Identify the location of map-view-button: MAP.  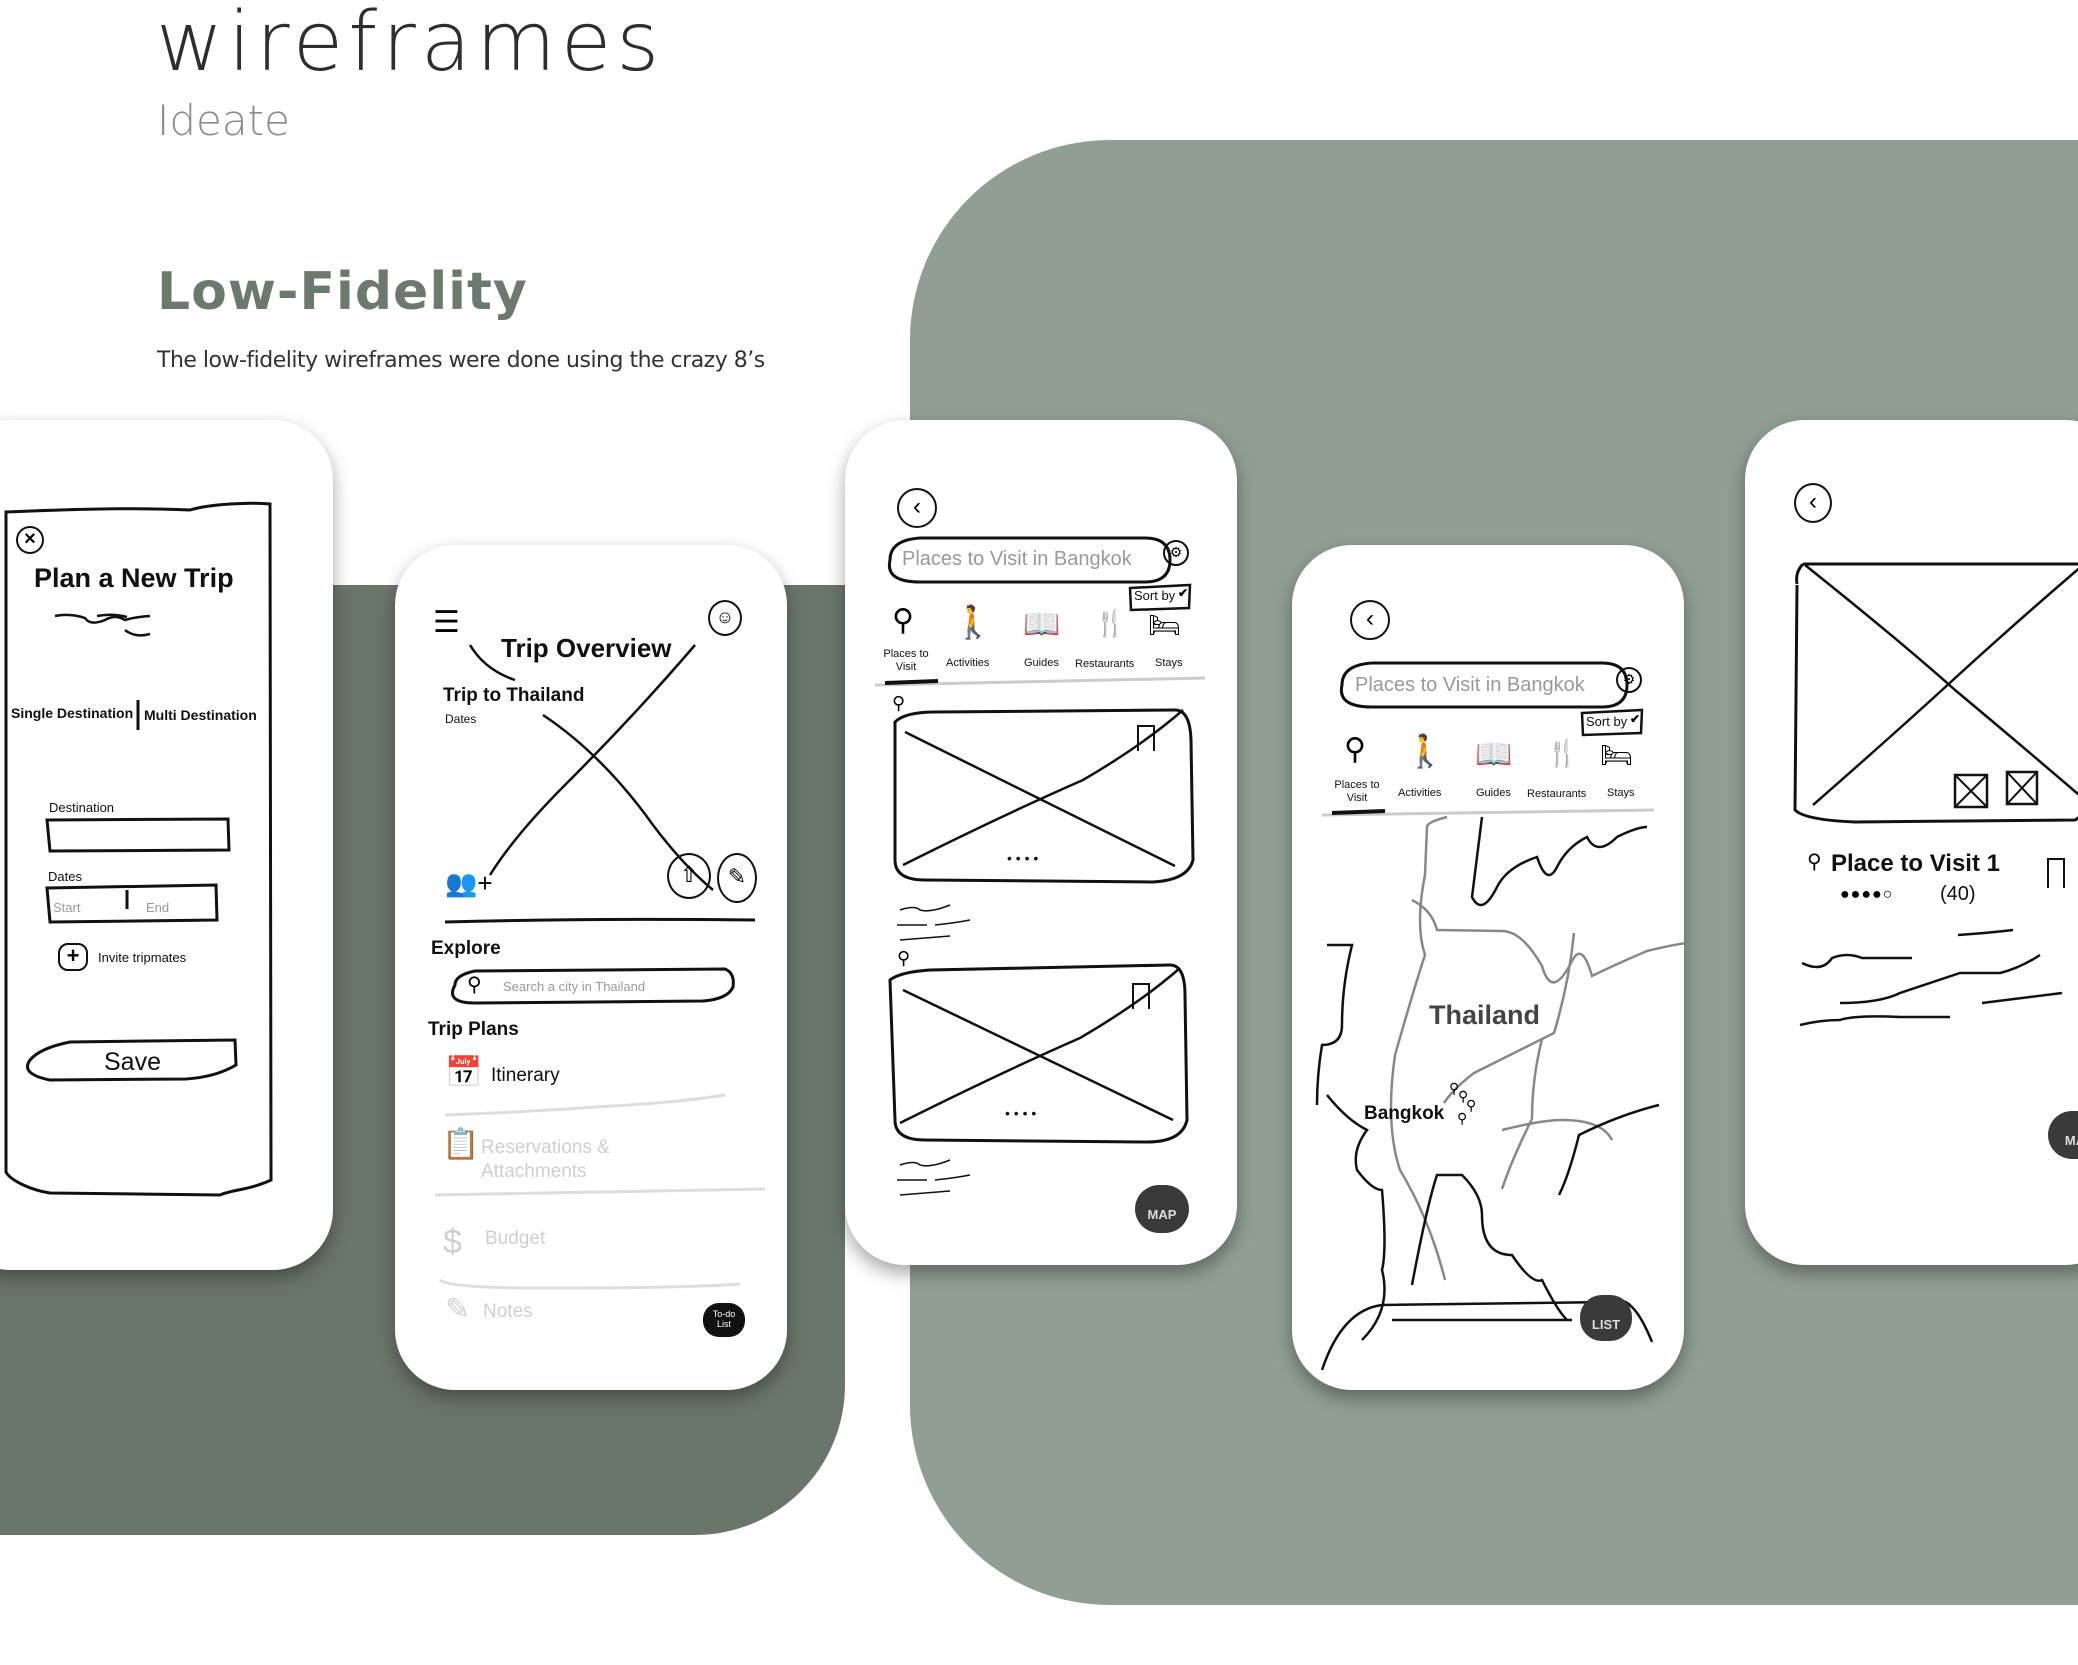
(1162, 1209).